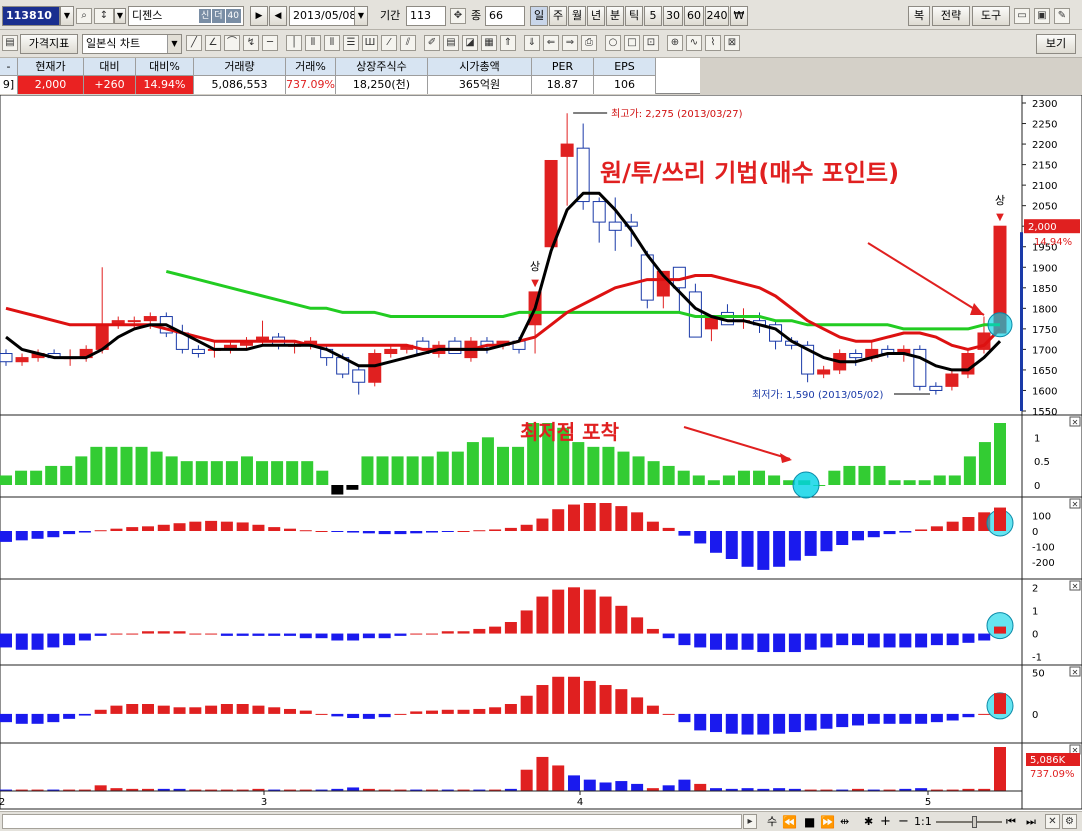  What do you see at coordinates (558, 16) in the screenshot?
I see `timeframe-button: 주` at bounding box center [558, 16].